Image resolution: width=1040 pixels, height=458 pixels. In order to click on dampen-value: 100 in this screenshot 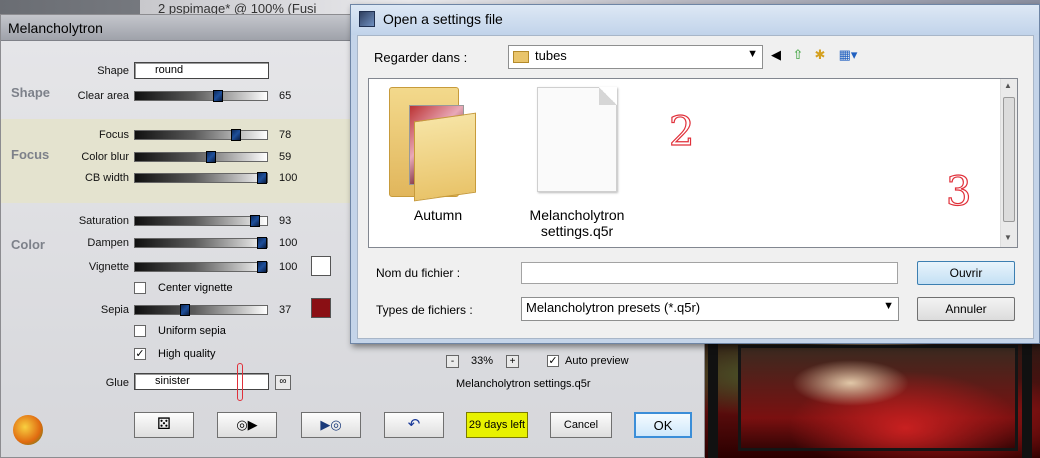, I will do `click(288, 243)`.